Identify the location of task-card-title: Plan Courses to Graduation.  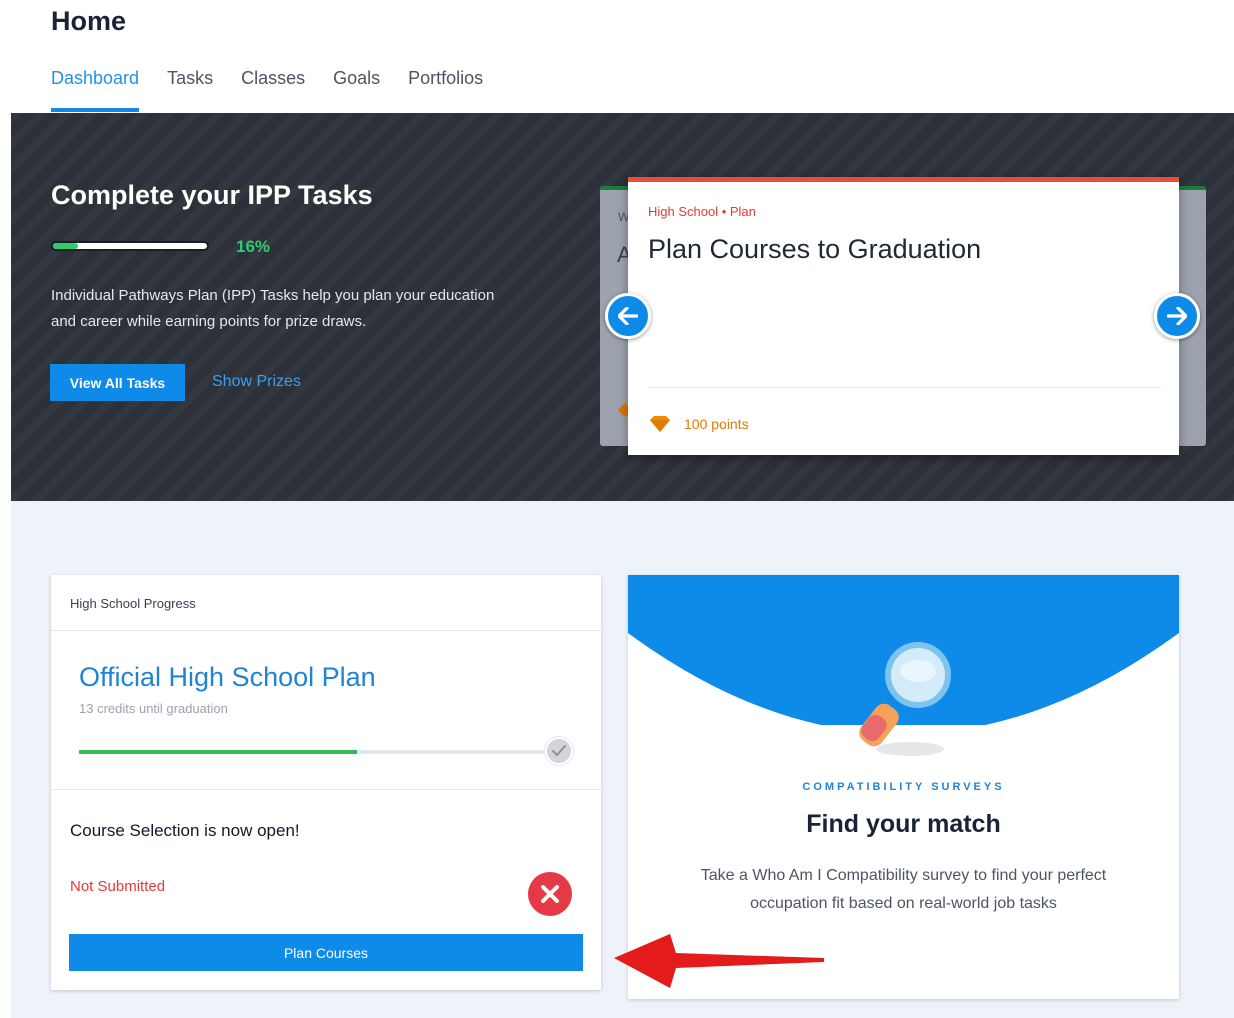
(815, 249).